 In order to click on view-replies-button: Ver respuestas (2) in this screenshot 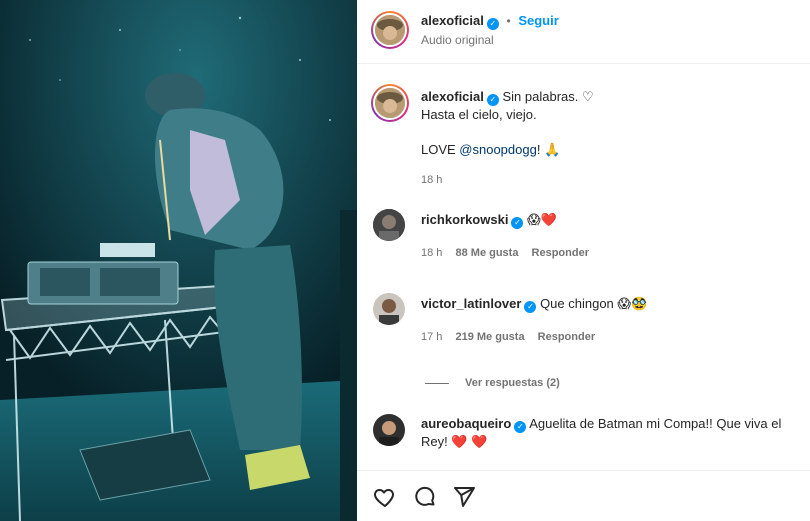, I will do `click(512, 383)`.